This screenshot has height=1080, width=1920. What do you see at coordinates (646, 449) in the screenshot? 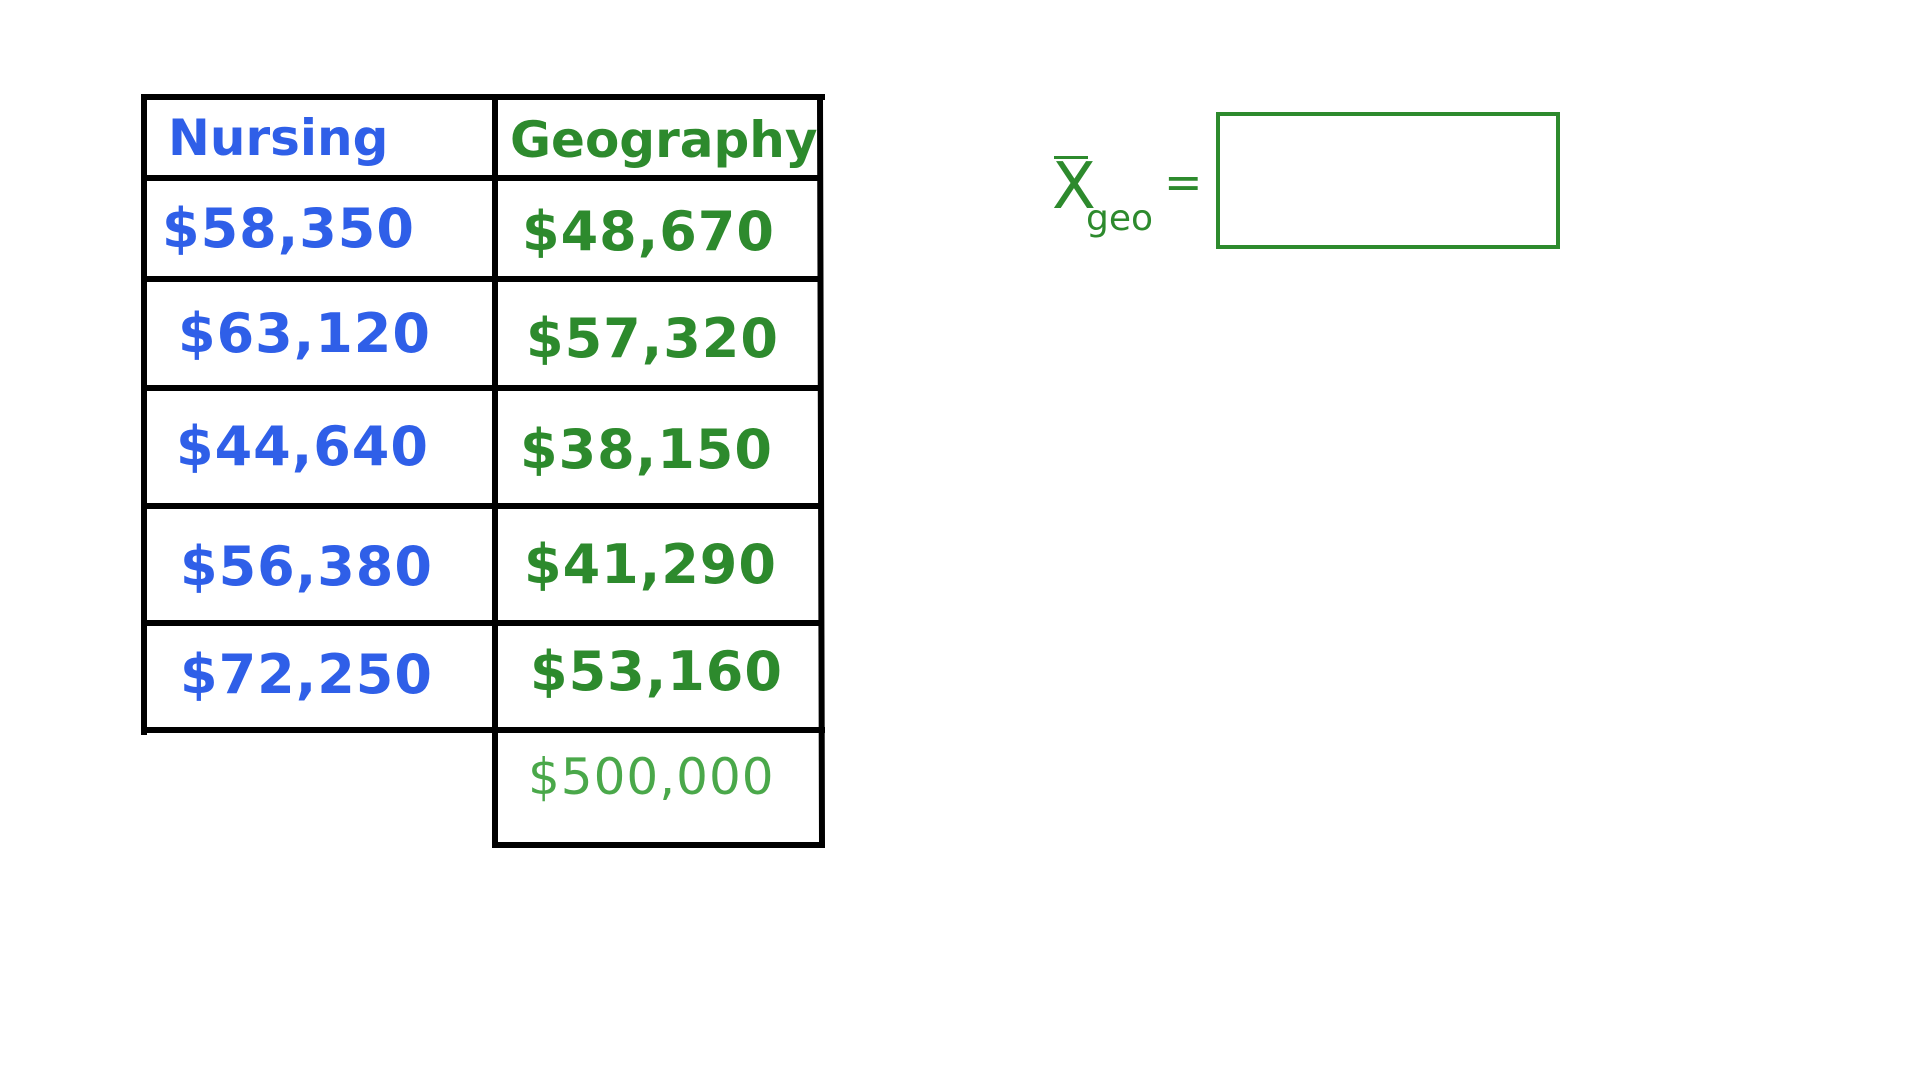
I see `geography-value-3: $38,150` at bounding box center [646, 449].